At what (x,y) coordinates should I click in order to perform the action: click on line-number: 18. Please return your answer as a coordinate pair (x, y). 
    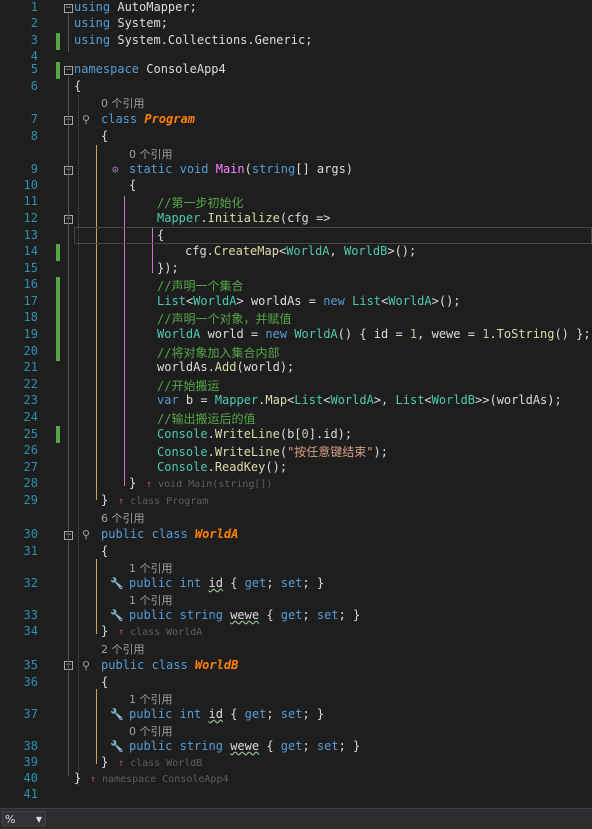
    Looking at the image, I should click on (30, 317).